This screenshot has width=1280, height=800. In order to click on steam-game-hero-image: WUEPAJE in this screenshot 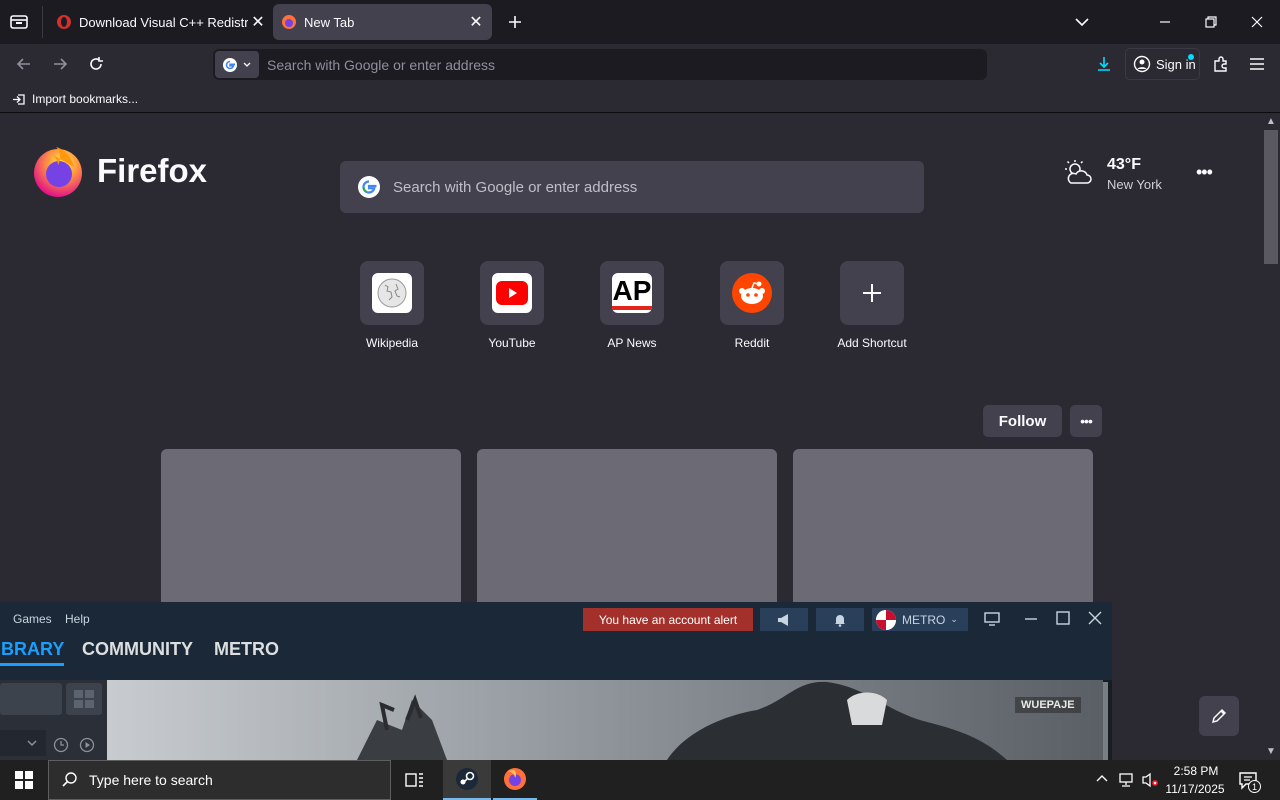, I will do `click(605, 720)`.